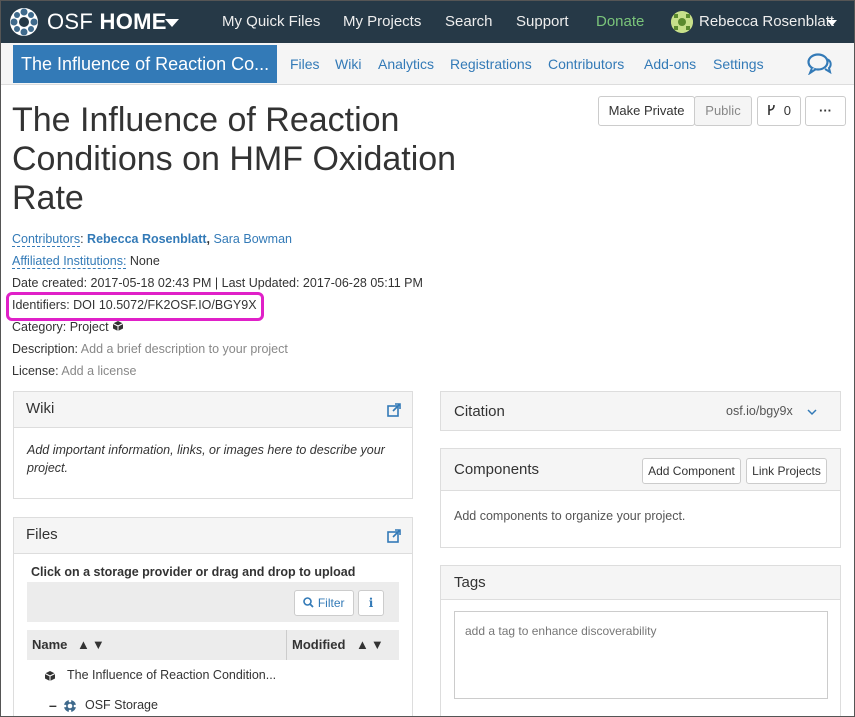 The height and width of the screenshot is (717, 855). I want to click on components-title: Components, so click(497, 469).